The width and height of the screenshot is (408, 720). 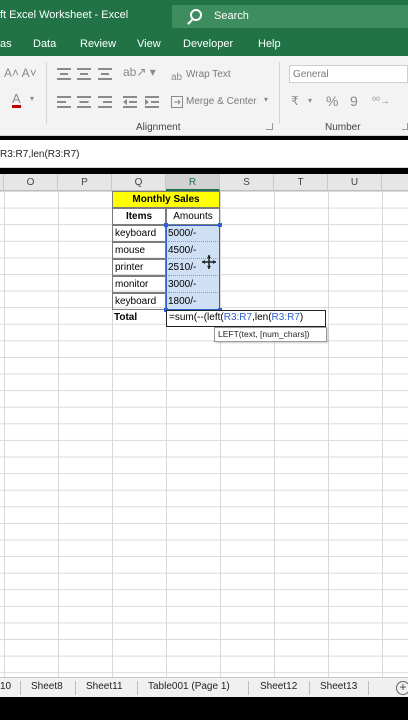 I want to click on wrap-text-button: Wrap Text, so click(x=208, y=74).